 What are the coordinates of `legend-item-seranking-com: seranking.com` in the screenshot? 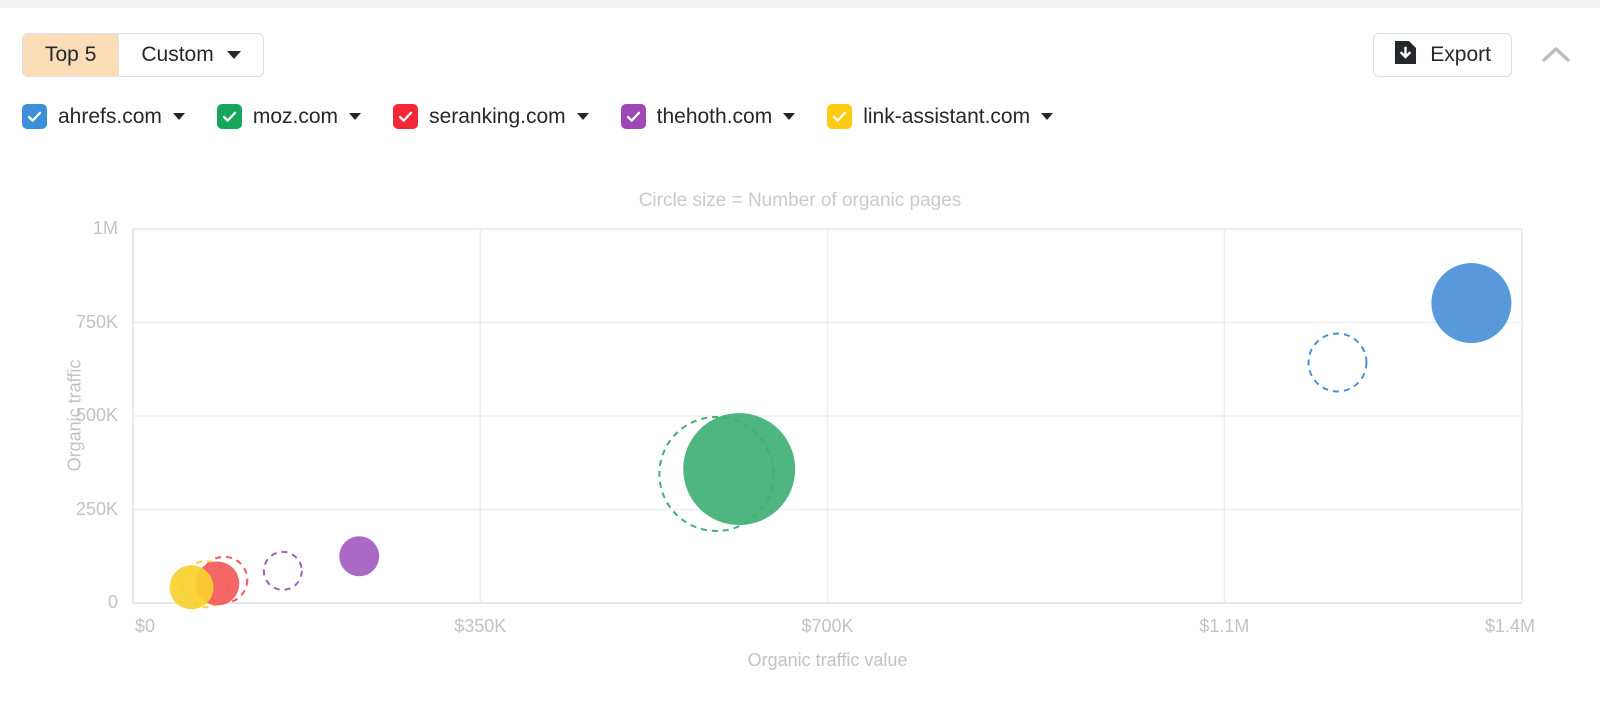 It's located at (491, 116).